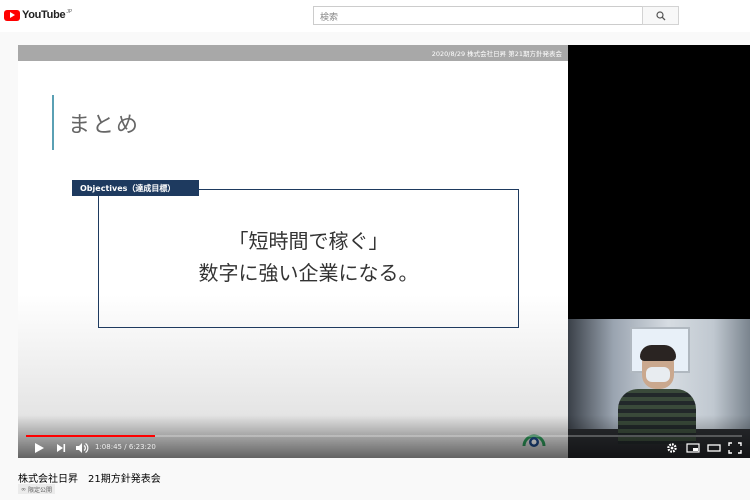  Describe the element at coordinates (104, 125) in the screenshot. I see `slide-title: まとめ` at that location.